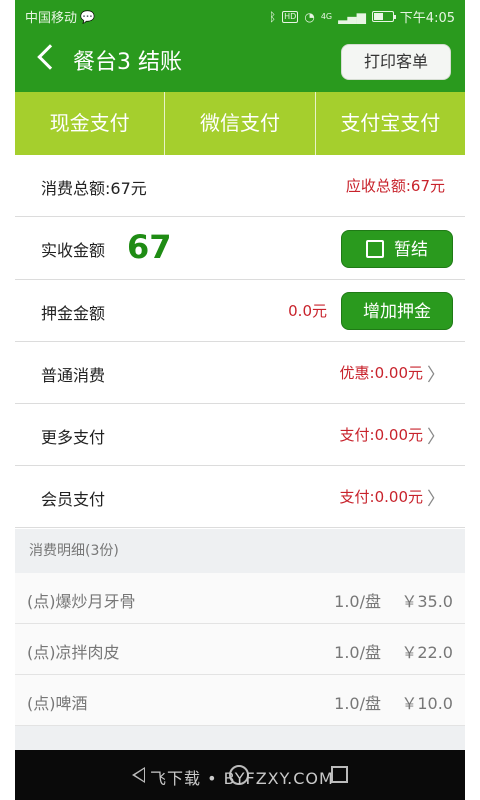 This screenshot has height=800, width=480. I want to click on list-item: (点)爆炒月牙骨 1.0/盘 ￥35.0, so click(240, 598).